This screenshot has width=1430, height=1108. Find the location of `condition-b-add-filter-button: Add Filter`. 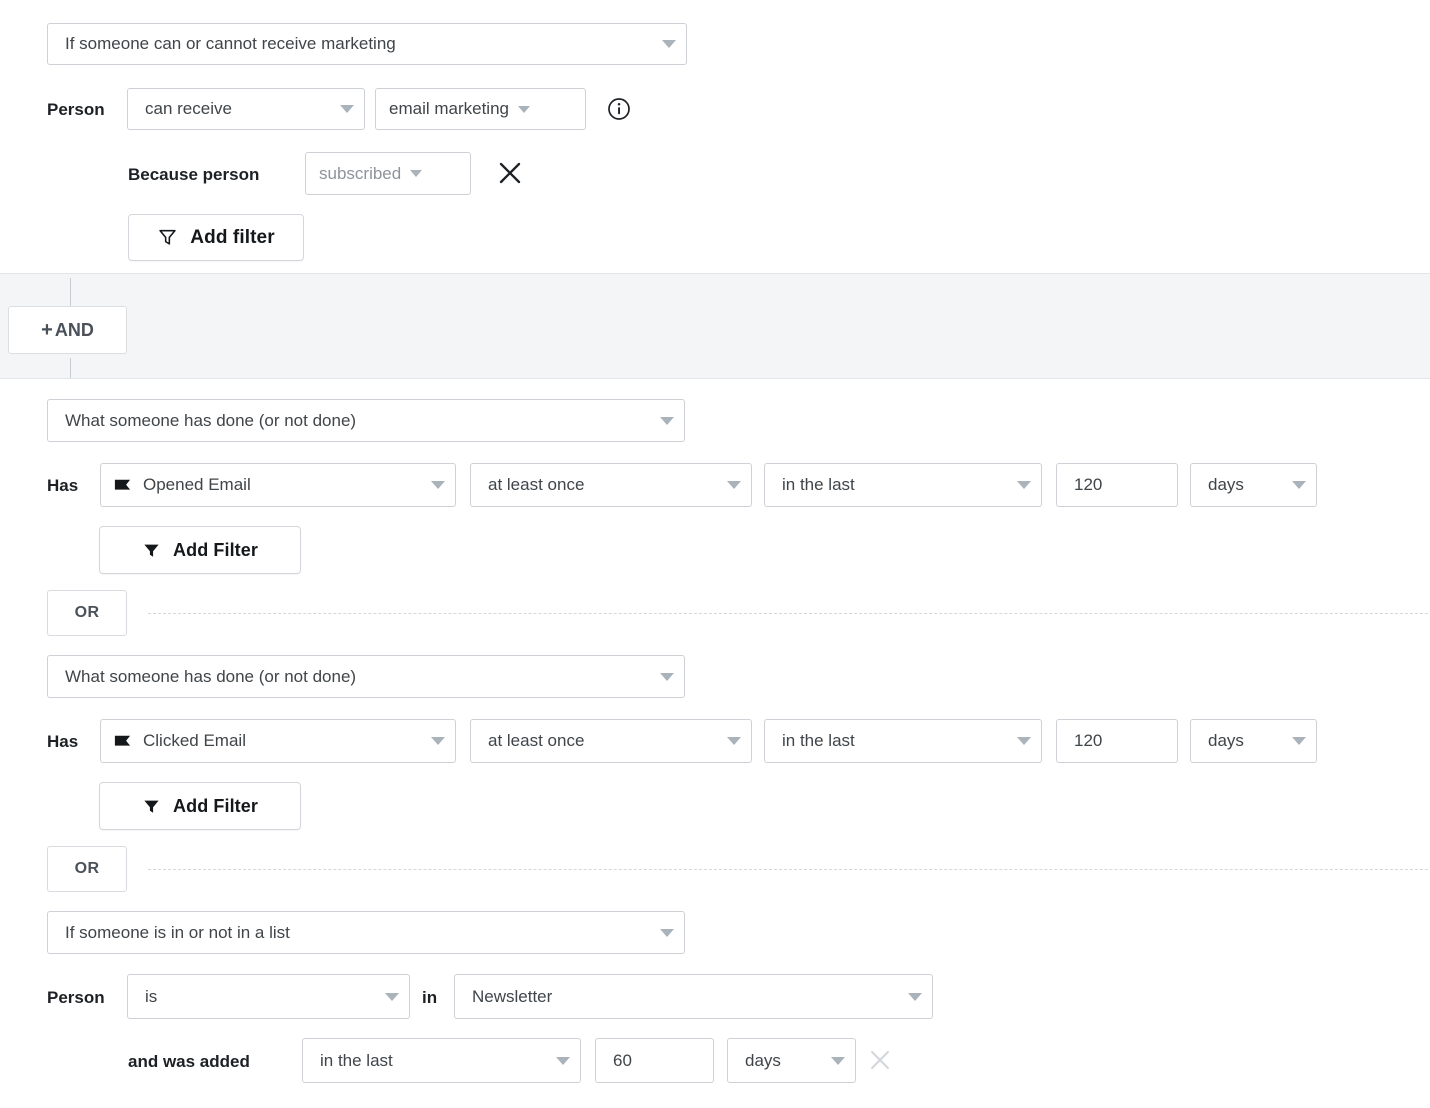

condition-b-add-filter-button: Add Filter is located at coordinates (200, 806).